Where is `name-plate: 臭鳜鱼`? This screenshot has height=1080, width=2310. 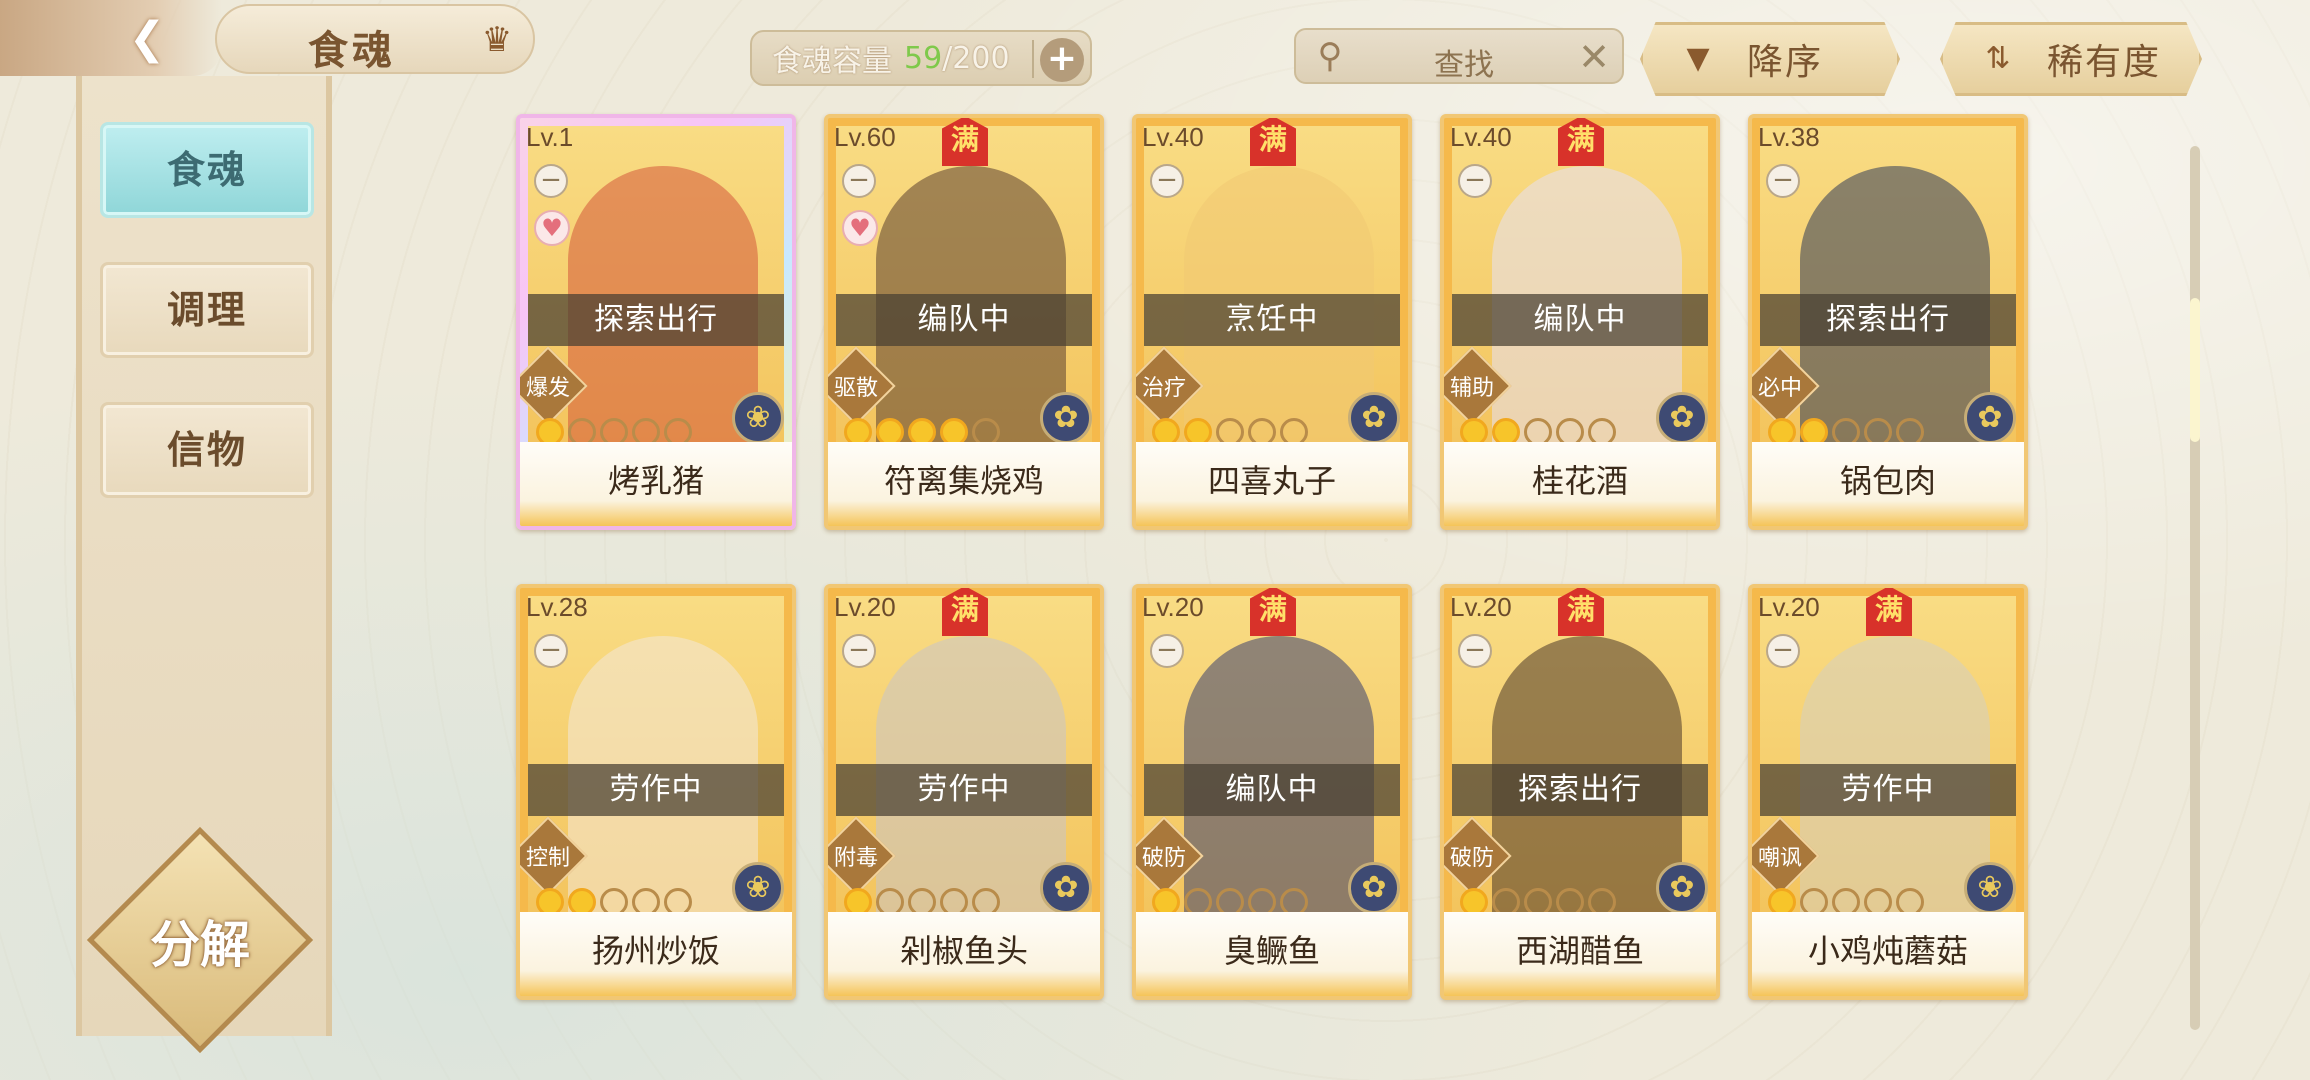
name-plate: 臭鳜鱼 is located at coordinates (1272, 954).